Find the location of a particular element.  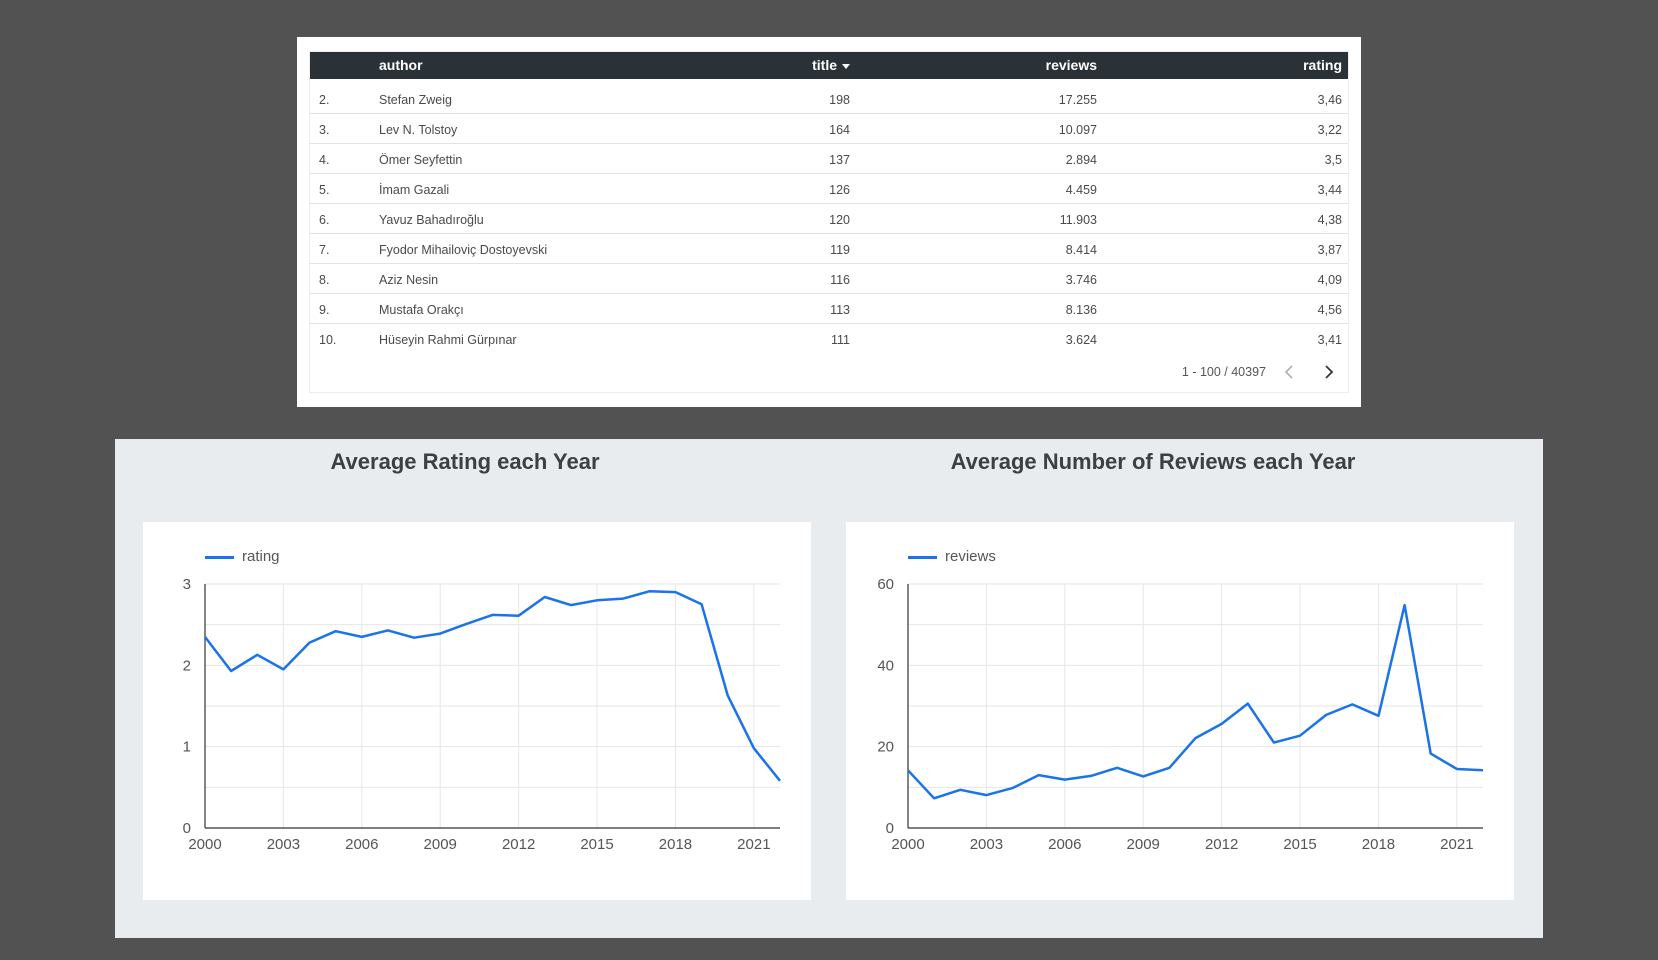

column-header-author: author is located at coordinates (401, 65).